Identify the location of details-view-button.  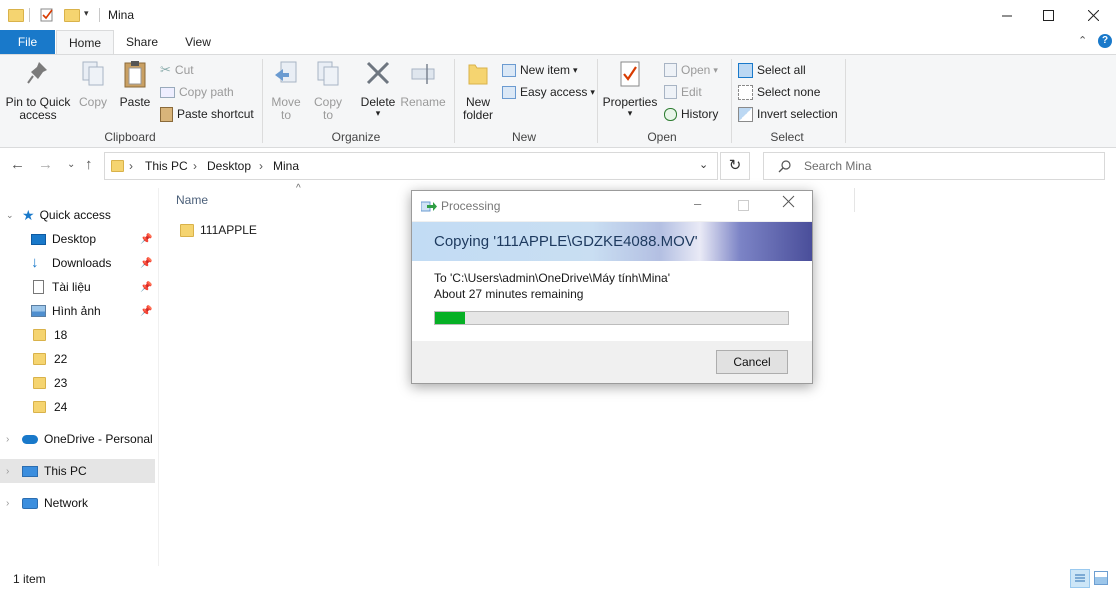
(1080, 578).